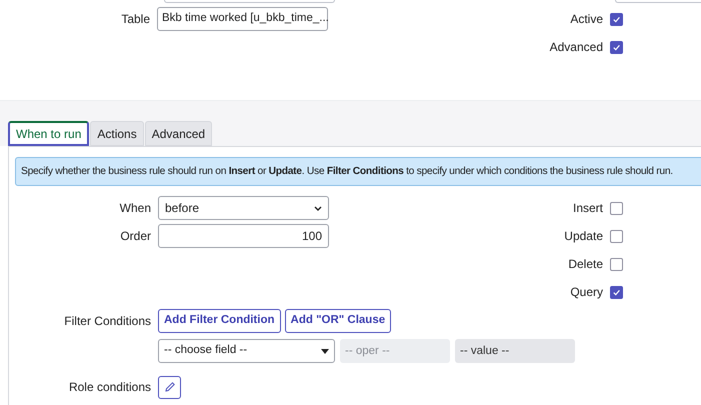  Describe the element at coordinates (117, 133) in the screenshot. I see `tab: Actions` at that location.